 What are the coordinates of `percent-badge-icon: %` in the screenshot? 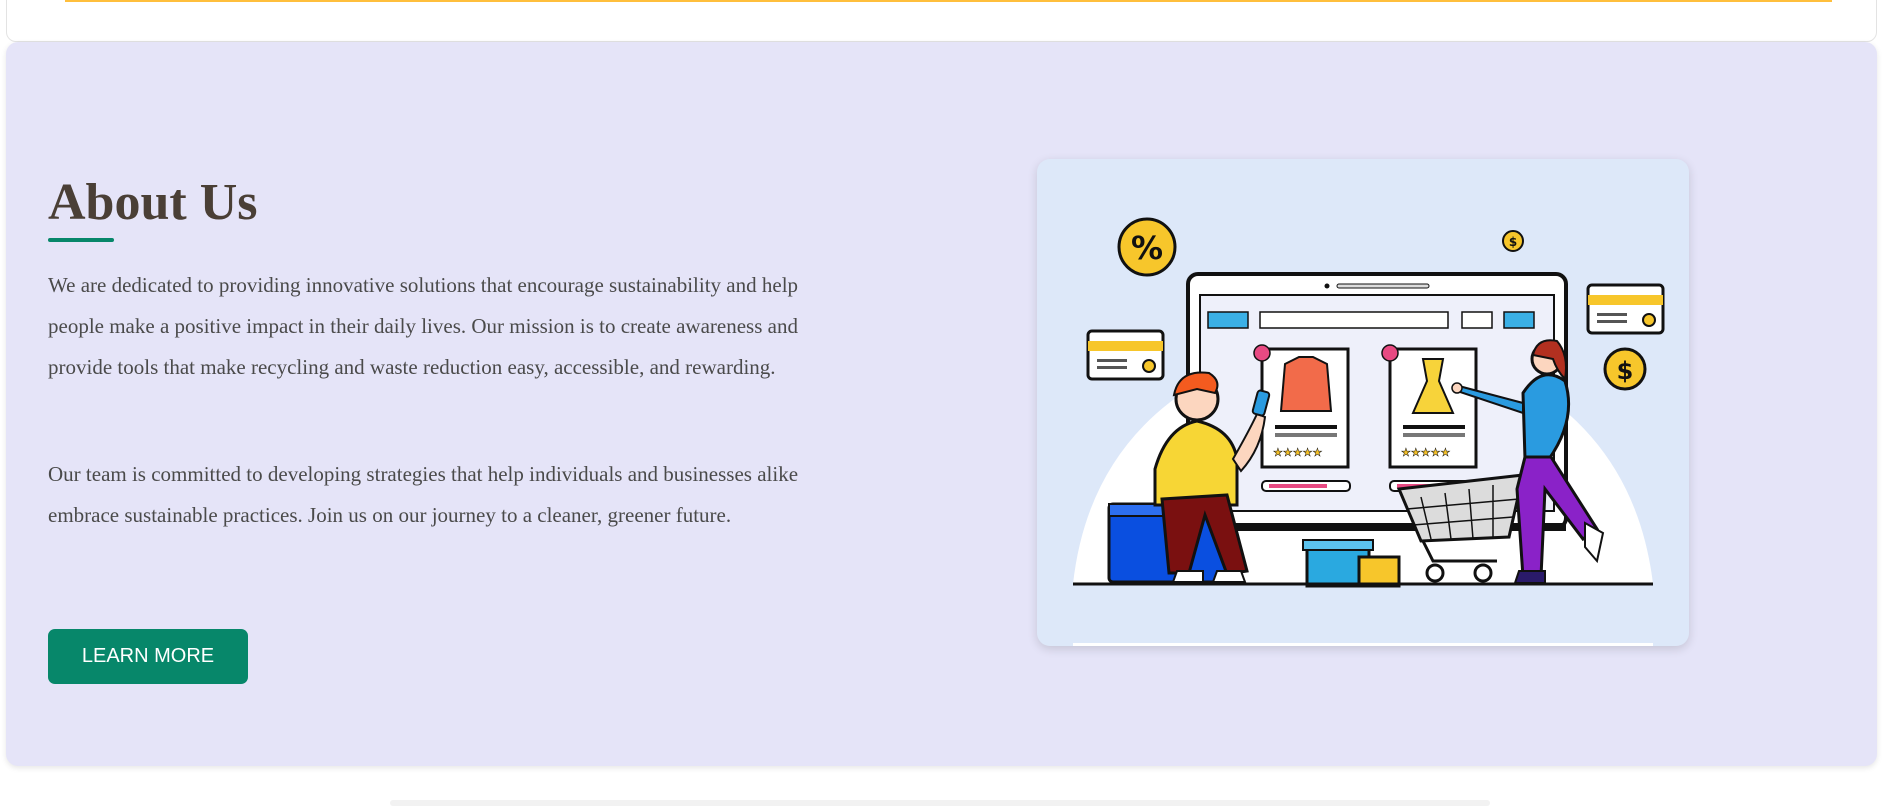 It's located at (1147, 247).